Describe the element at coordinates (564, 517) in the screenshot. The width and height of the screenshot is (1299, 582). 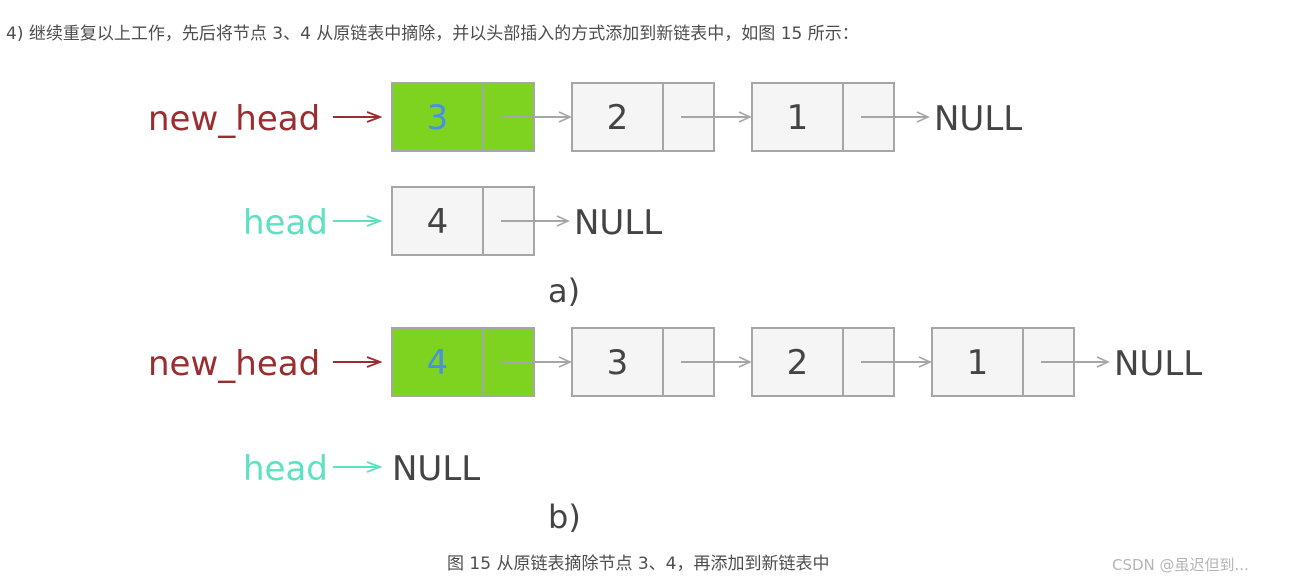
I see `panel-sublabel: b)` at that location.